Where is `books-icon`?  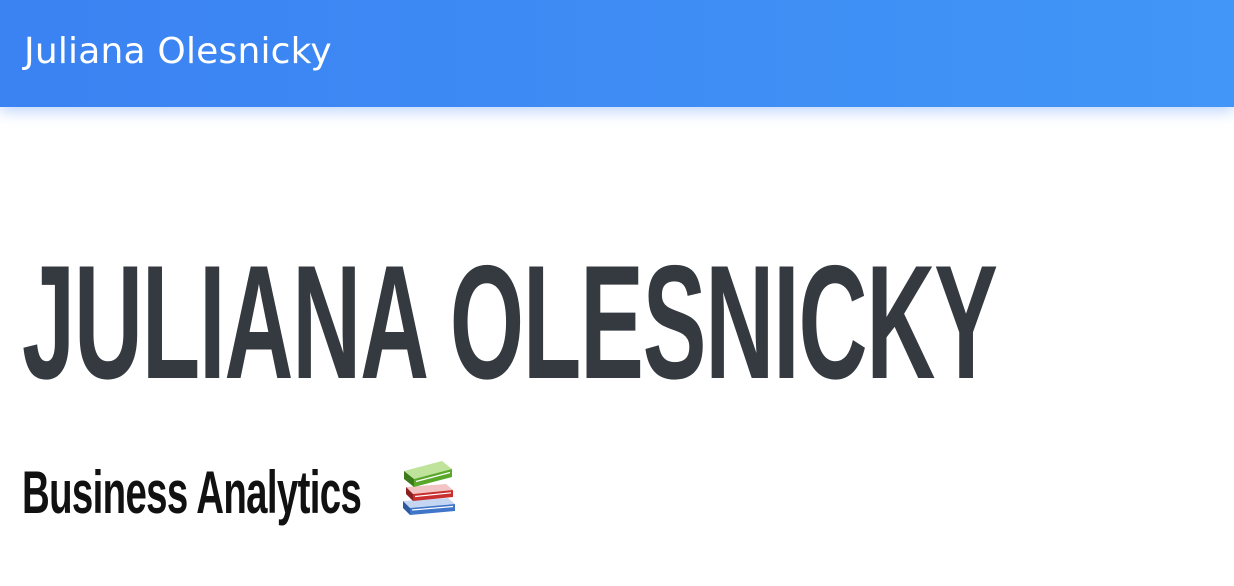 books-icon is located at coordinates (429, 488).